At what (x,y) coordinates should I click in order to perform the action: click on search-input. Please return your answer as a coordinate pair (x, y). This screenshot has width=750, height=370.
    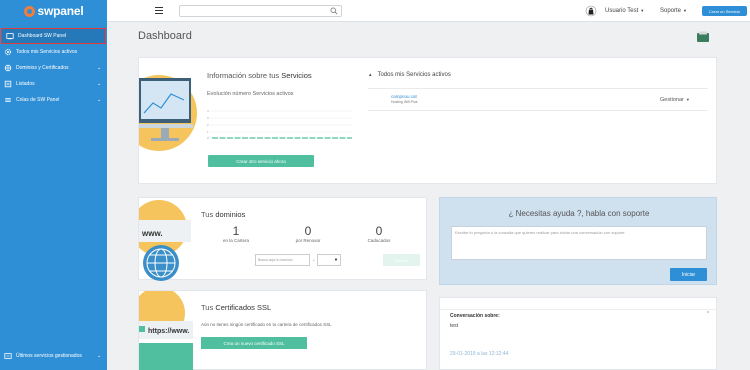
    Looking at the image, I should click on (260, 11).